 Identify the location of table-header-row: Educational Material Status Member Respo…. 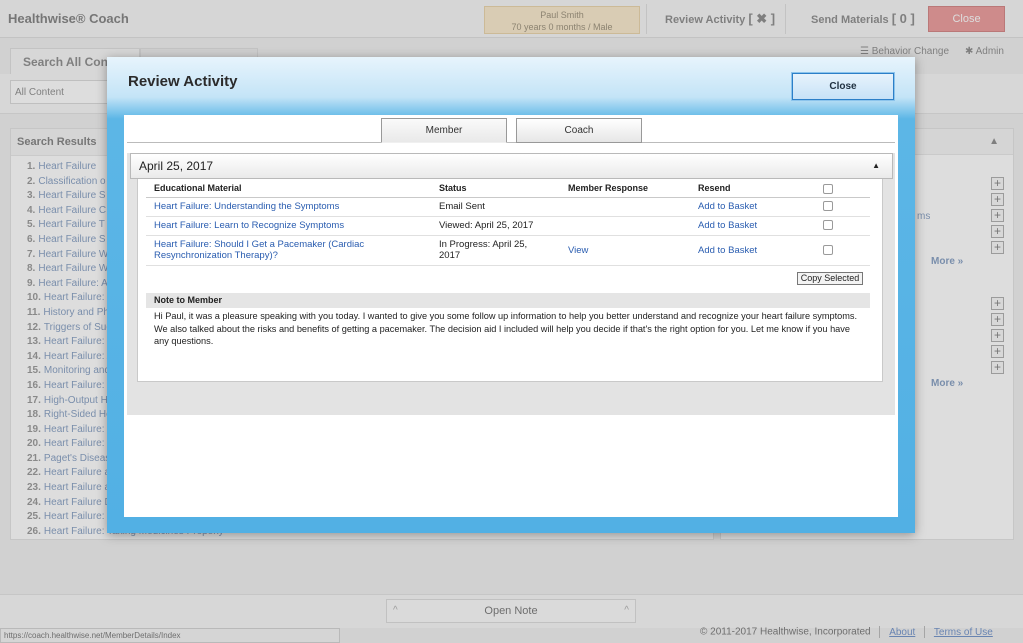
(508, 189).